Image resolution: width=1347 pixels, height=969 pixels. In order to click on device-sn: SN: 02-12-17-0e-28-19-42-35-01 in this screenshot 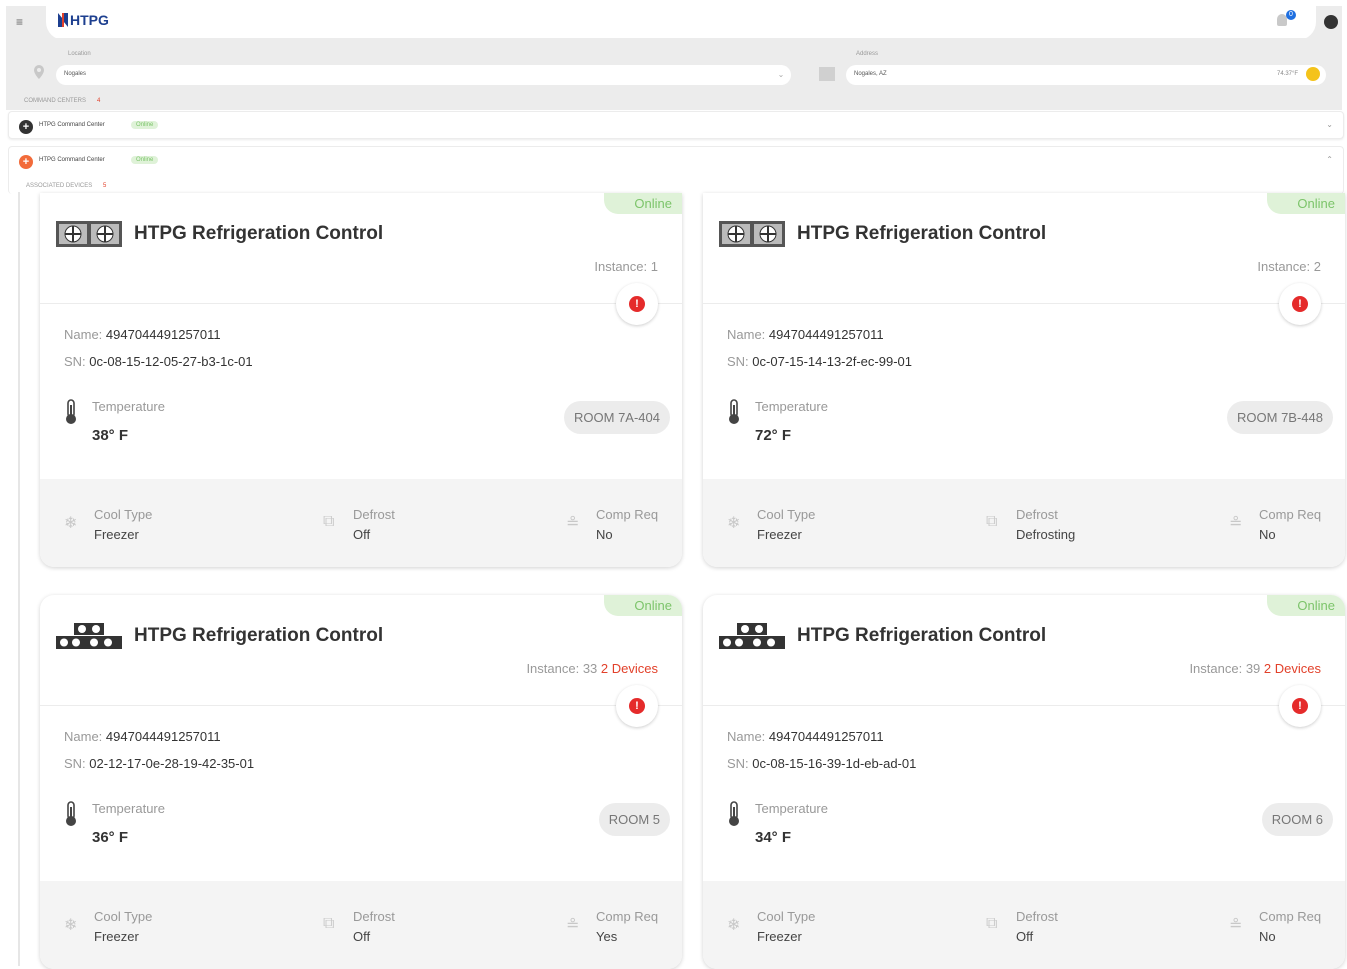, I will do `click(159, 763)`.